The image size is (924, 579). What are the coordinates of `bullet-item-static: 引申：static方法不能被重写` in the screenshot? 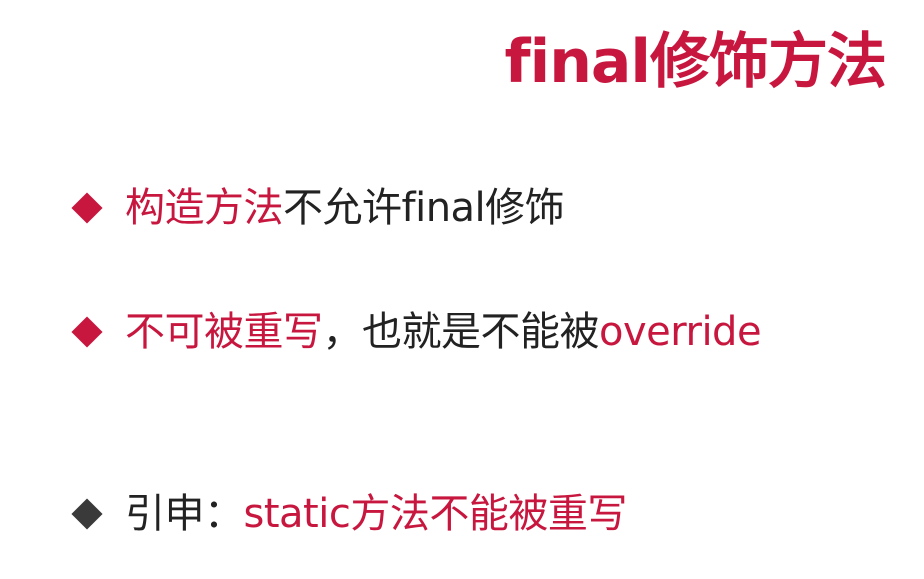 It's located at (348, 514).